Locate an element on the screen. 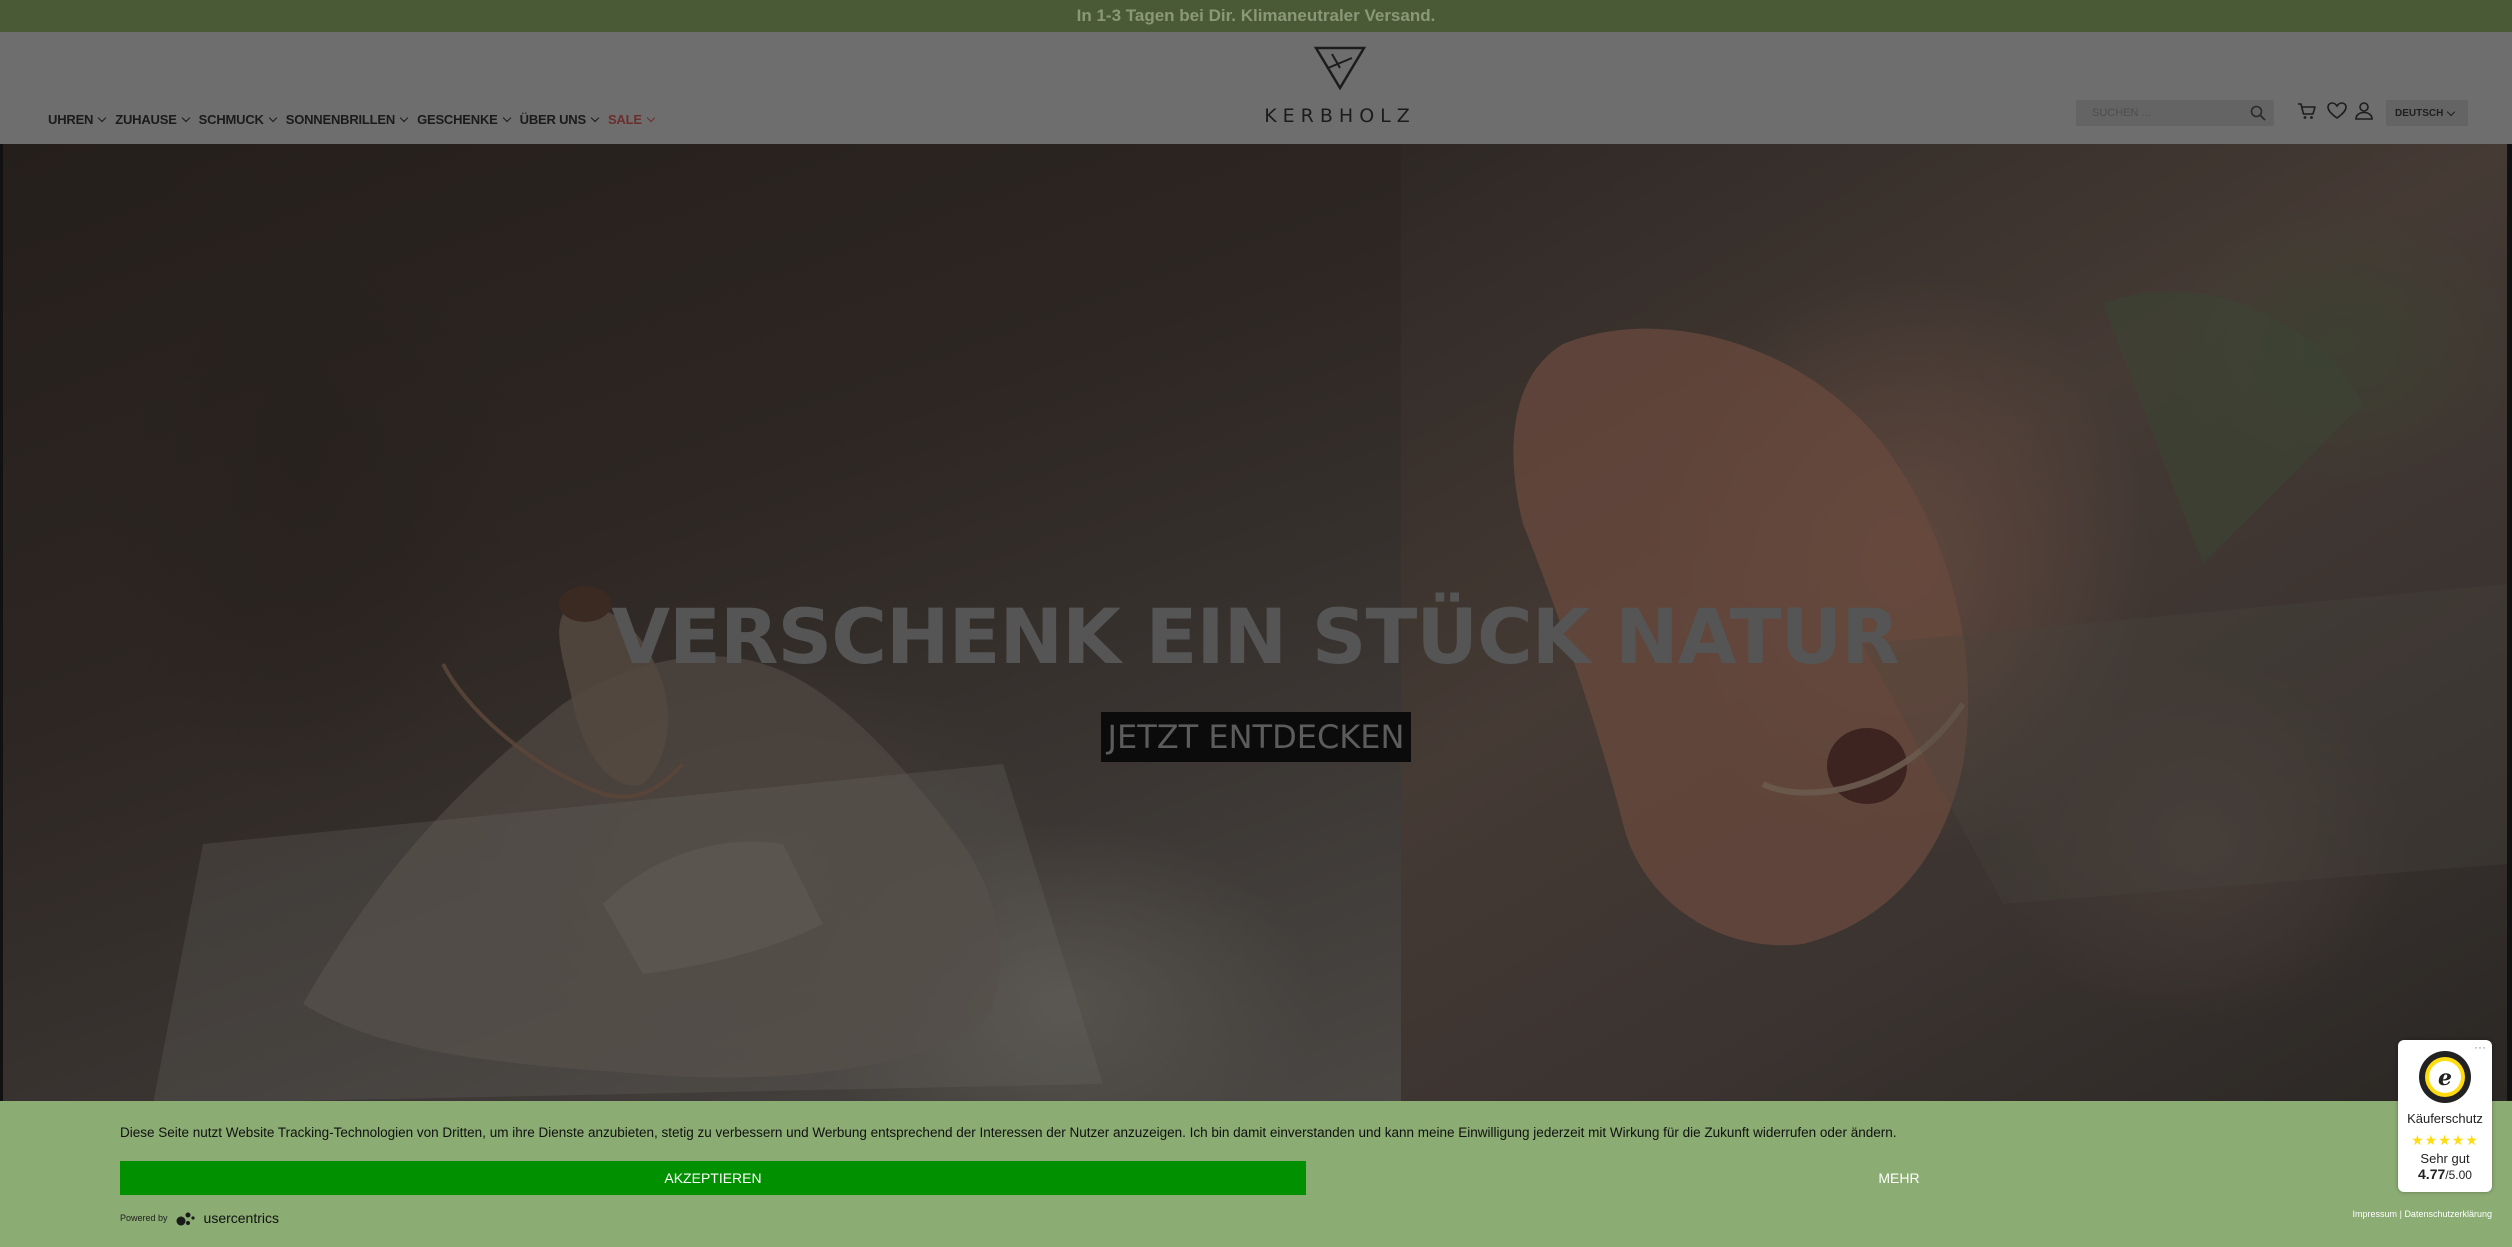  language-select: DEUTSCH is located at coordinates (2427, 113).